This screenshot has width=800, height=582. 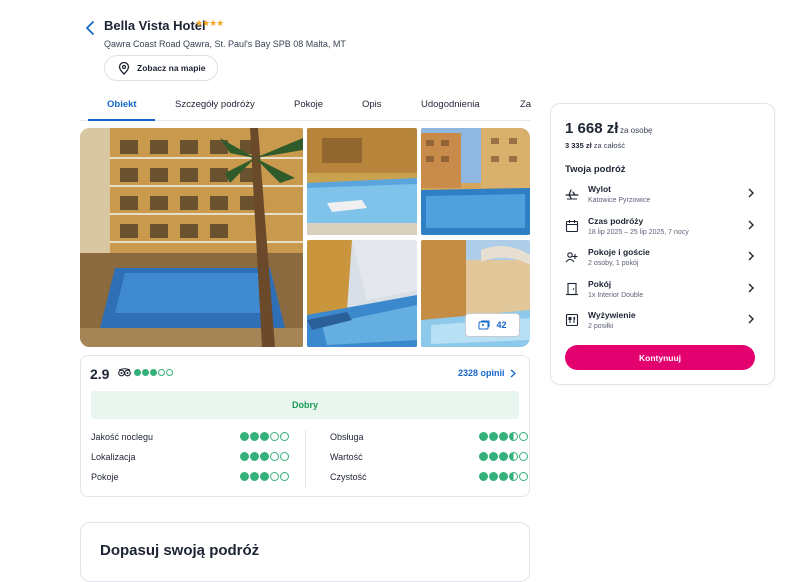 I want to click on back-arrow-icon, so click(x=90, y=28).